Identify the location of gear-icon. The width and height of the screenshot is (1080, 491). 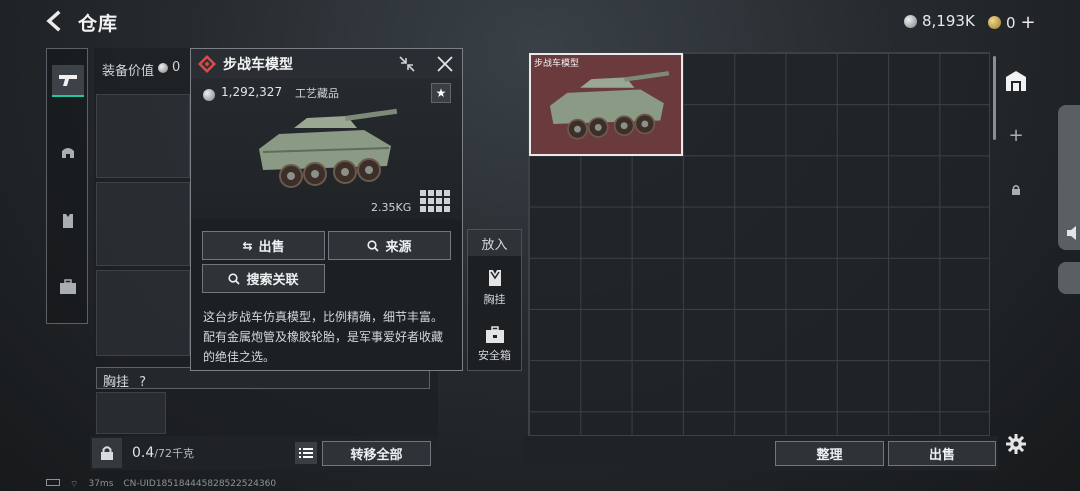
(1016, 444).